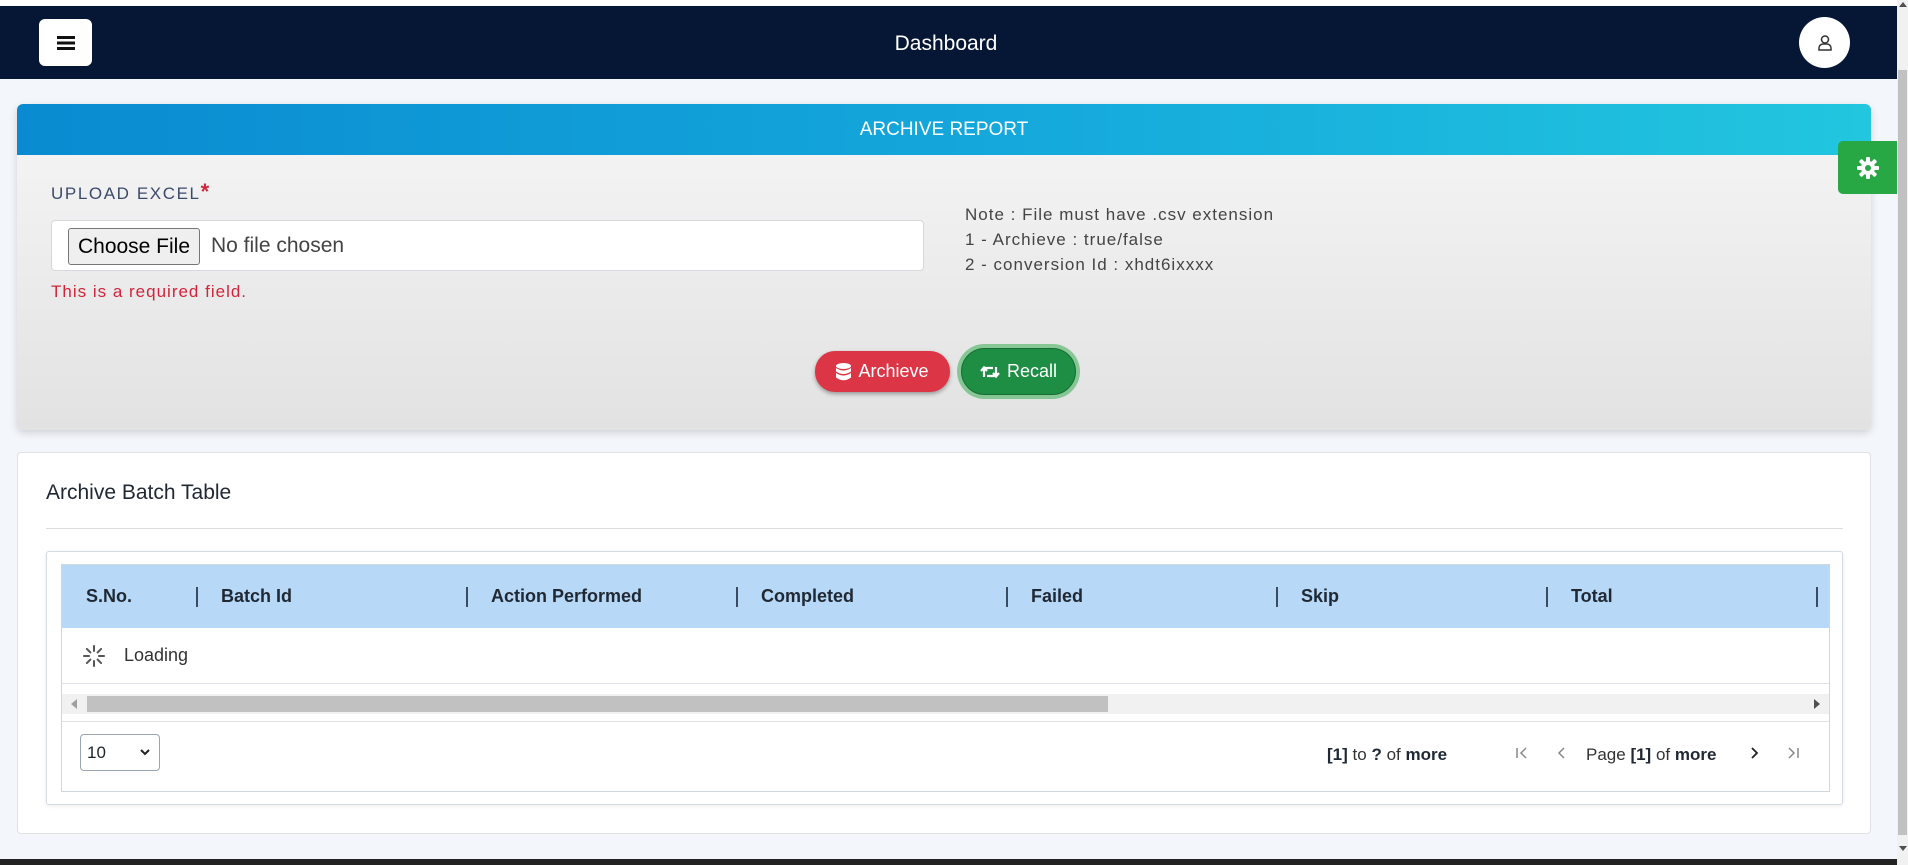  I want to click on page-of-word: of, so click(1663, 754).